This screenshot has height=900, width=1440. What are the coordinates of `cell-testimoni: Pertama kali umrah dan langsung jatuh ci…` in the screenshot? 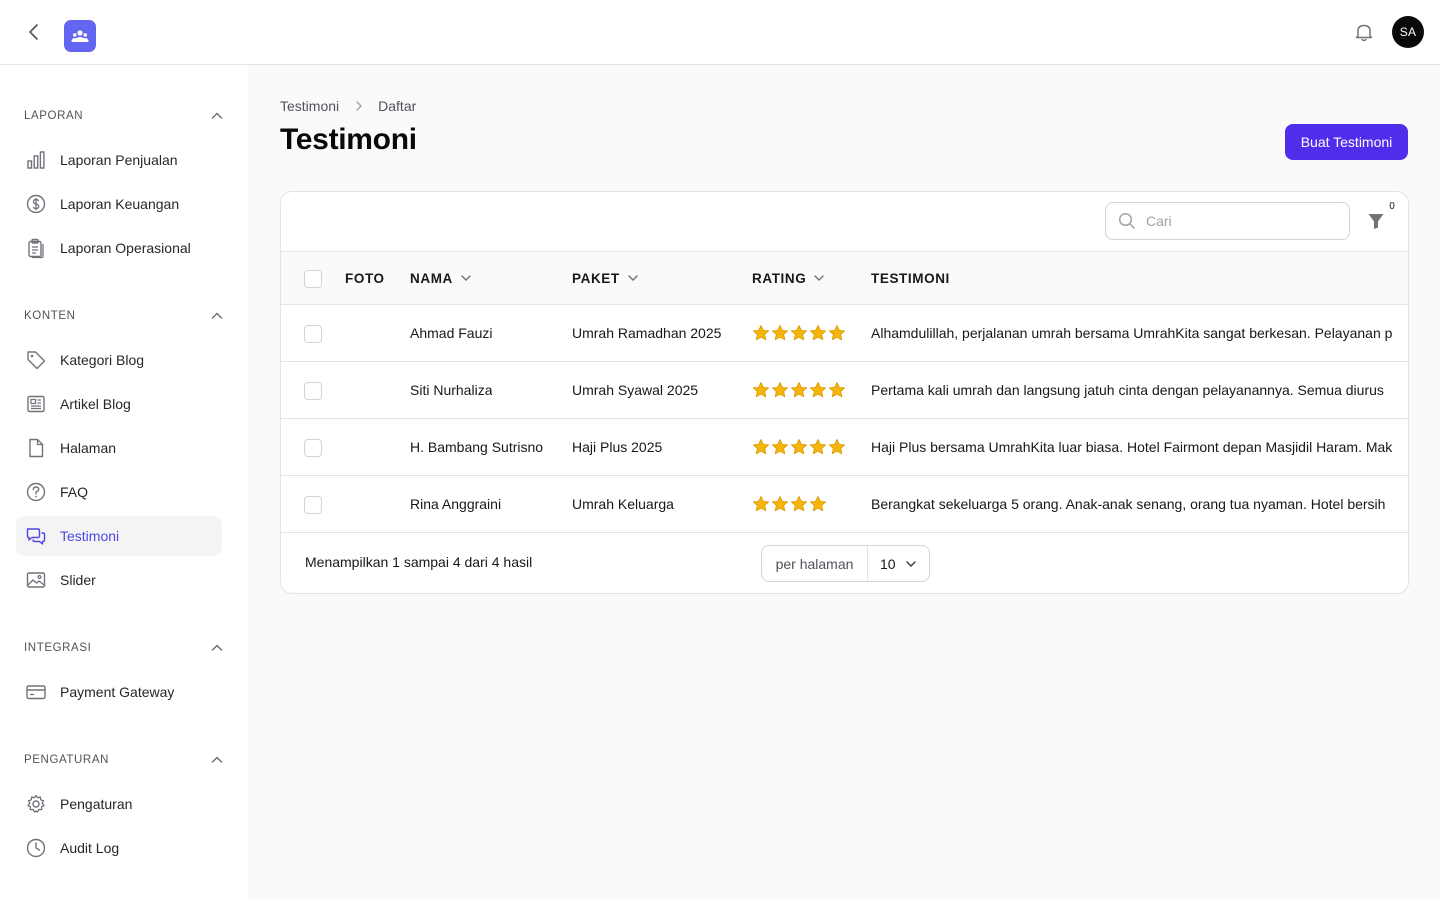 It's located at (1127, 390).